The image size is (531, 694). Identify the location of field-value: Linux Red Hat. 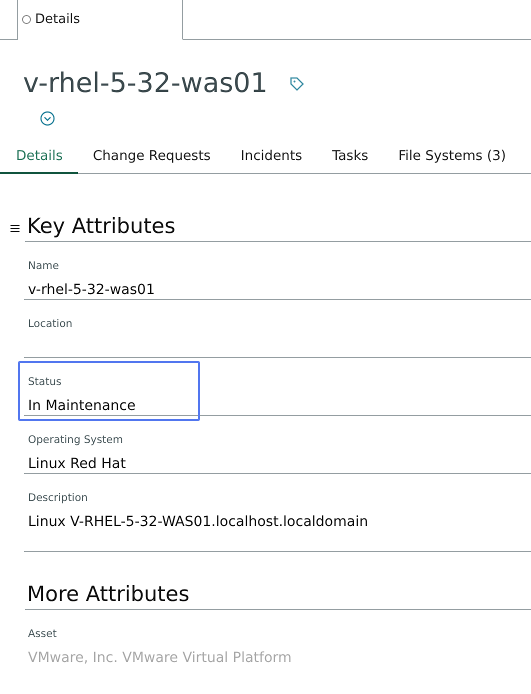
(77, 464).